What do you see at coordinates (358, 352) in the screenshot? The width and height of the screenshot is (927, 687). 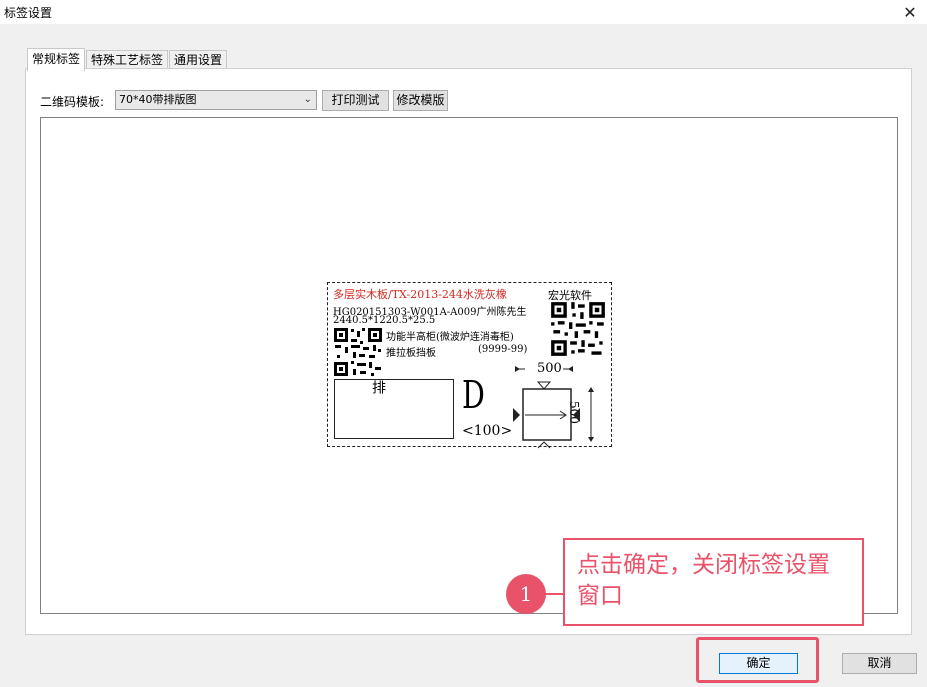 I see `qr-code-left` at bounding box center [358, 352].